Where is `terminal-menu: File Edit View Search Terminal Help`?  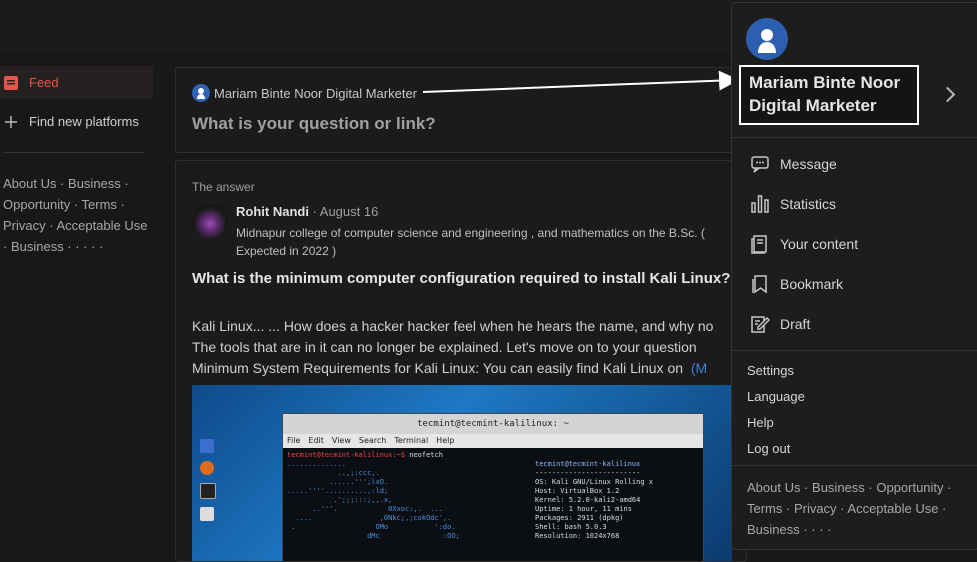
terminal-menu: File Edit View Search Terminal Help is located at coordinates (493, 441).